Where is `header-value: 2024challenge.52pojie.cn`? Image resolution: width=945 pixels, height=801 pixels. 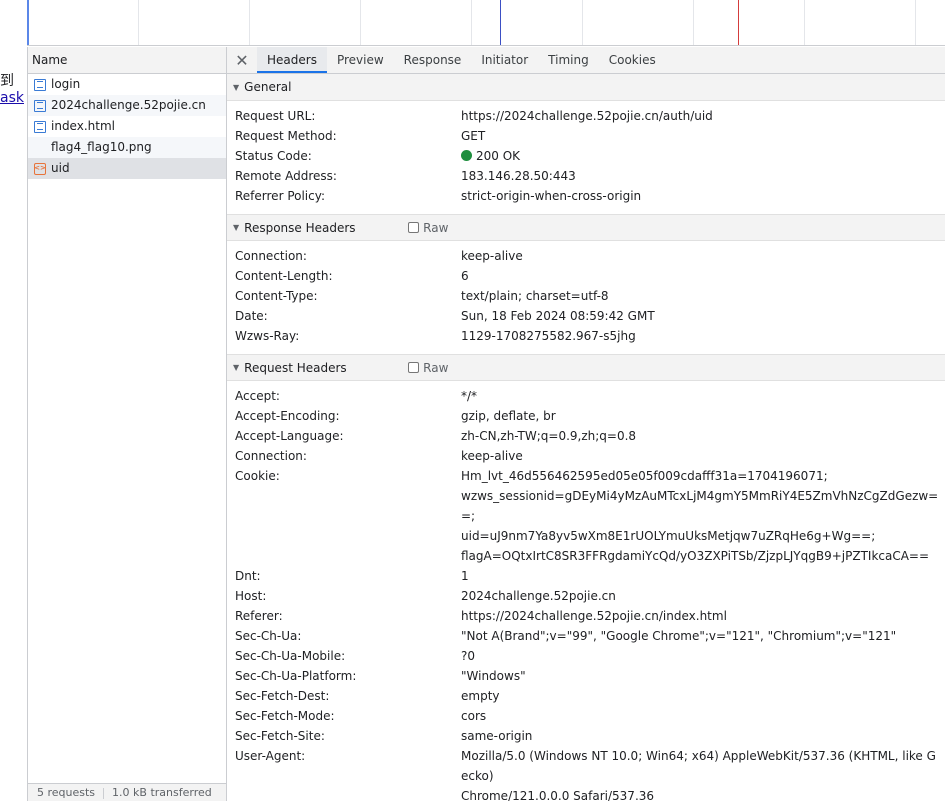 header-value: 2024challenge.52pojie.cn is located at coordinates (538, 596).